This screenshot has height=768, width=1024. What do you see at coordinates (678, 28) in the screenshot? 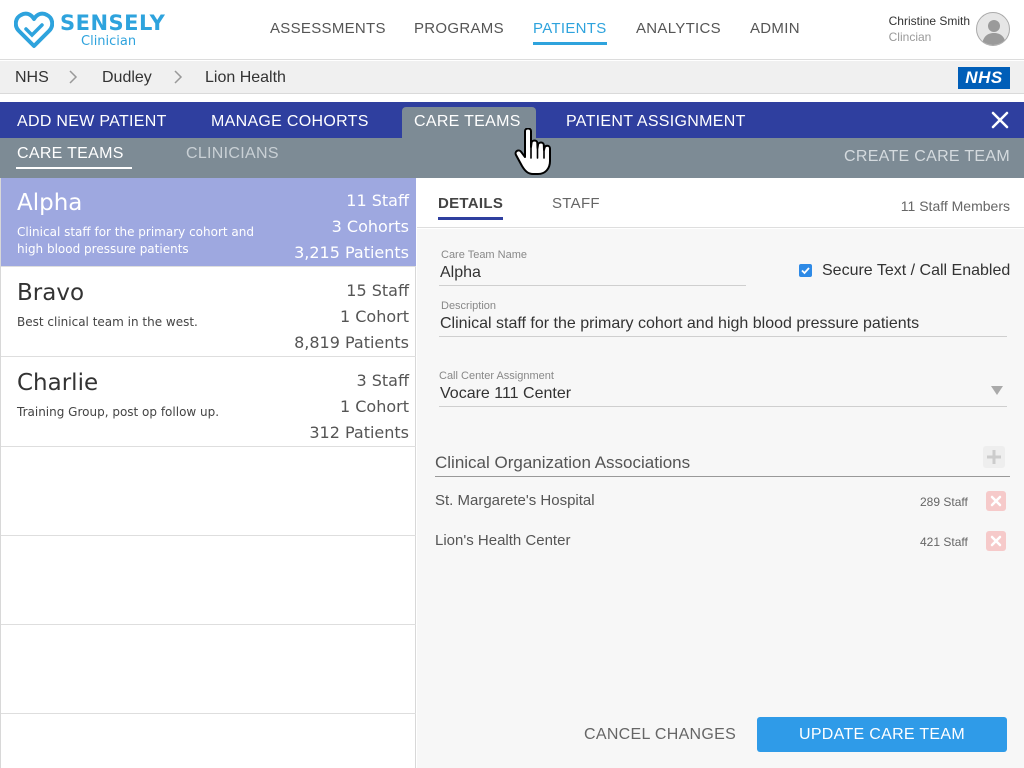
I see `nav-analytics: ANALYTICS` at bounding box center [678, 28].